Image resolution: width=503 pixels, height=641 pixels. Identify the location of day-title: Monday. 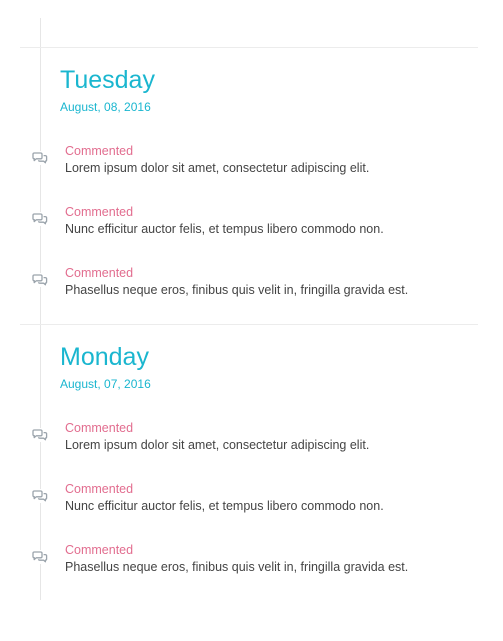
(104, 357).